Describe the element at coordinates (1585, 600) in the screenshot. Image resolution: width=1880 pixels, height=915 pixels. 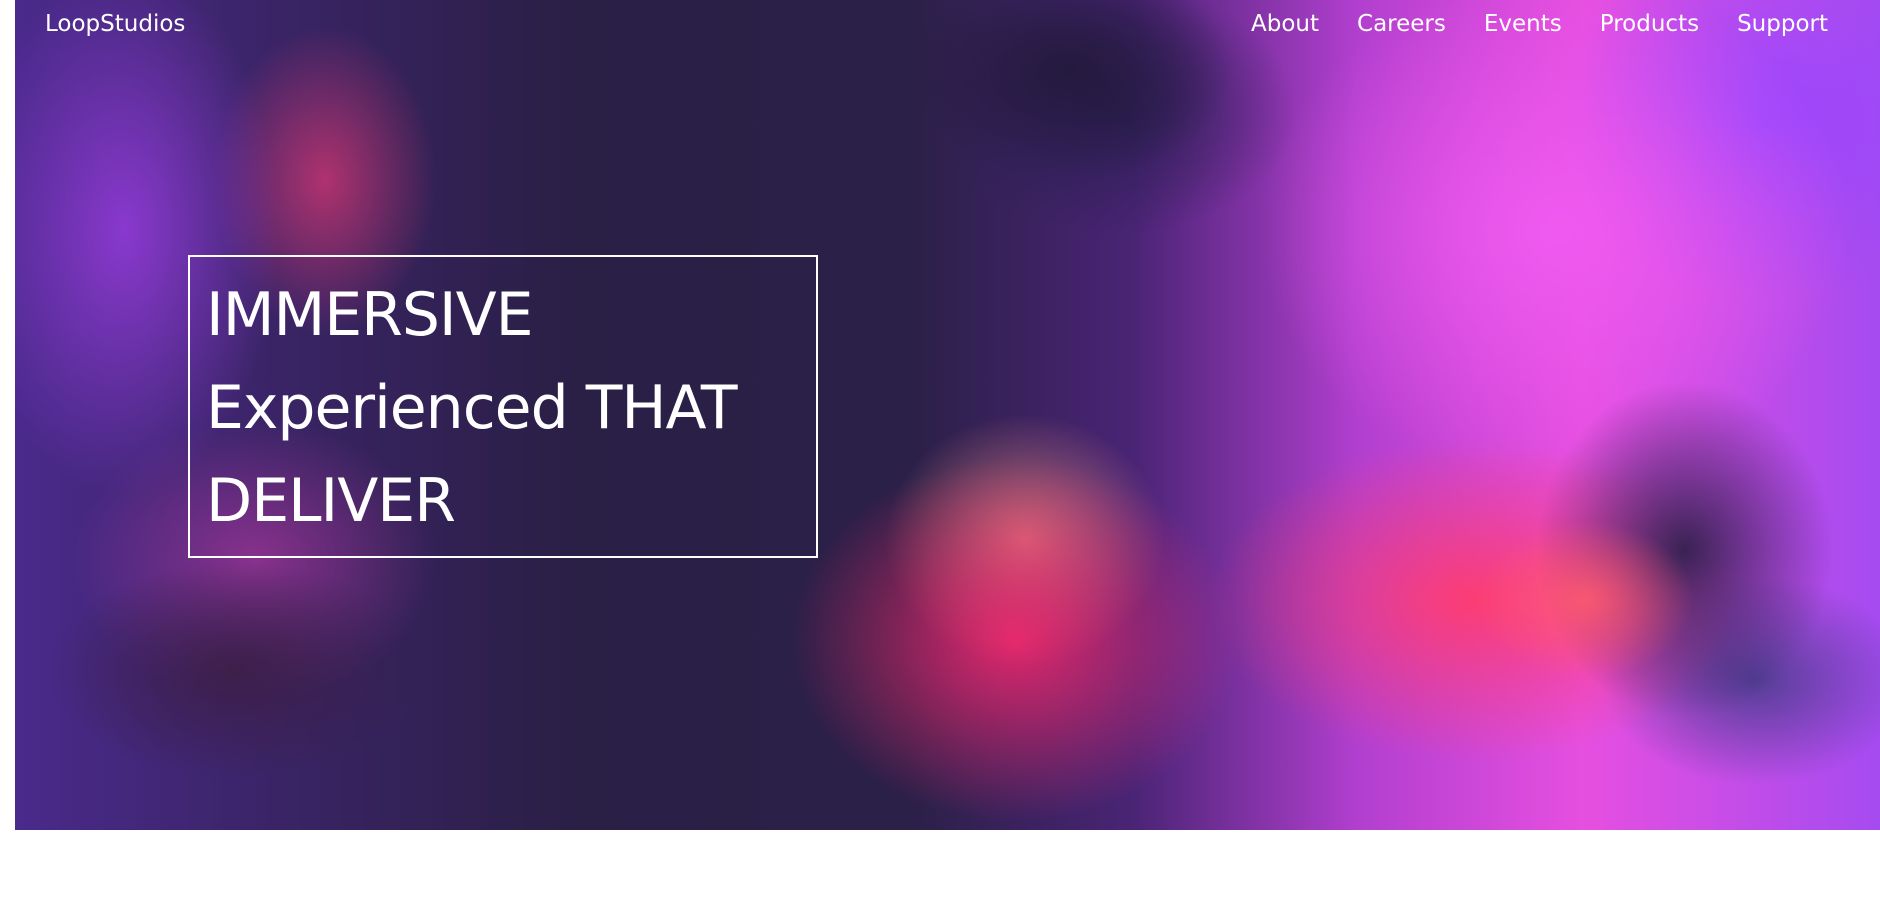
I see `hero-glow-hand` at that location.